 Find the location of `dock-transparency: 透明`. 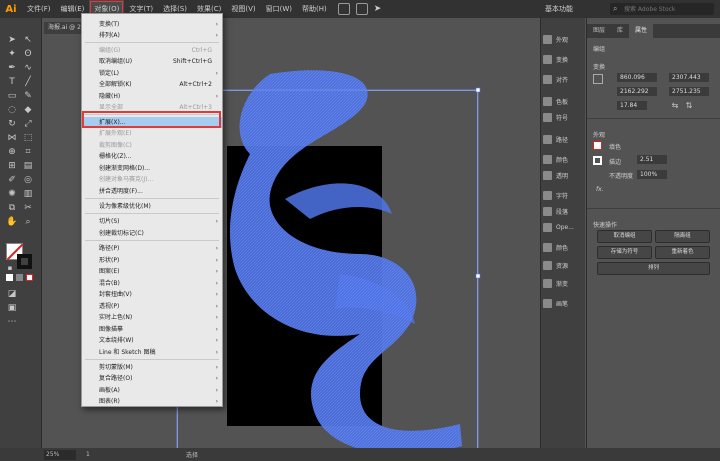

dock-transparency: 透明 is located at coordinates (564, 175).